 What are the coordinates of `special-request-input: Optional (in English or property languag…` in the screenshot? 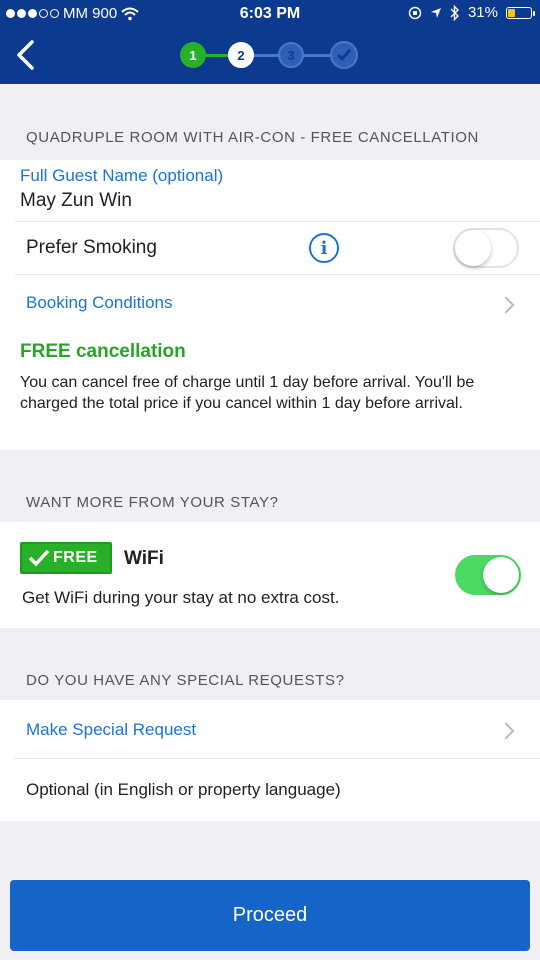 It's located at (183, 790).